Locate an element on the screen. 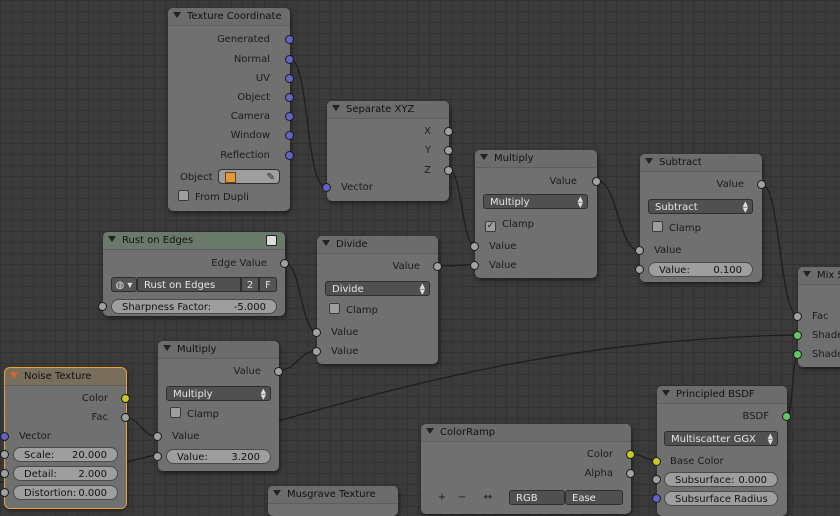 The height and width of the screenshot is (516, 840). separate-xyz-node: Separate XYZ X Y Z Vector is located at coordinates (387, 151).